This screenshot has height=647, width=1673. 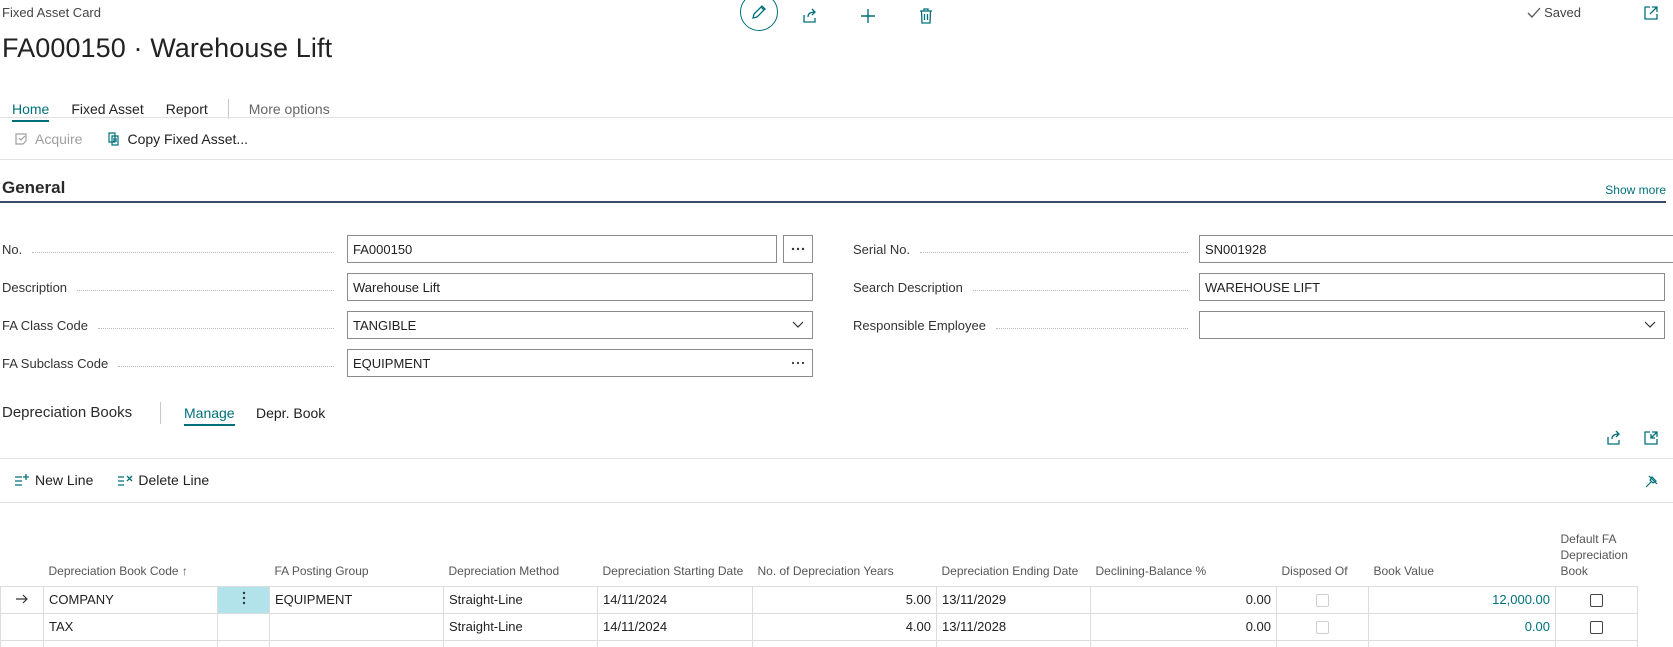 What do you see at coordinates (1462, 599) in the screenshot?
I see `cell-book-value: 12,000.00` at bounding box center [1462, 599].